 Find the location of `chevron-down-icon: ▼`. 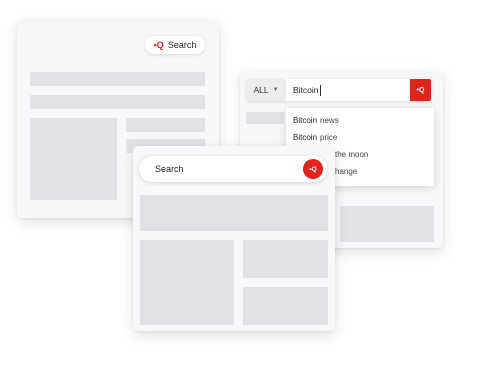

chevron-down-icon: ▼ is located at coordinates (275, 90).